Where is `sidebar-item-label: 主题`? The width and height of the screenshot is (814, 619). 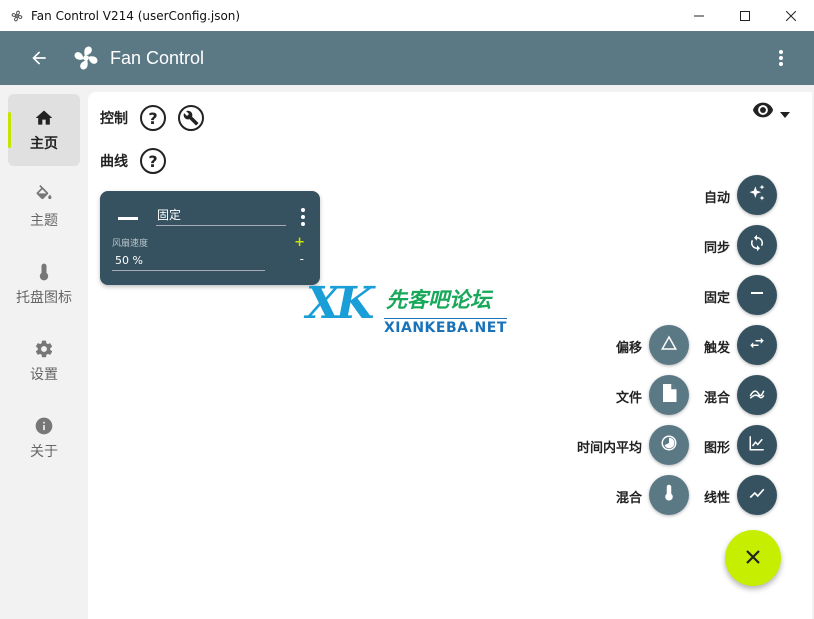
sidebar-item-label: 主题 is located at coordinates (44, 221).